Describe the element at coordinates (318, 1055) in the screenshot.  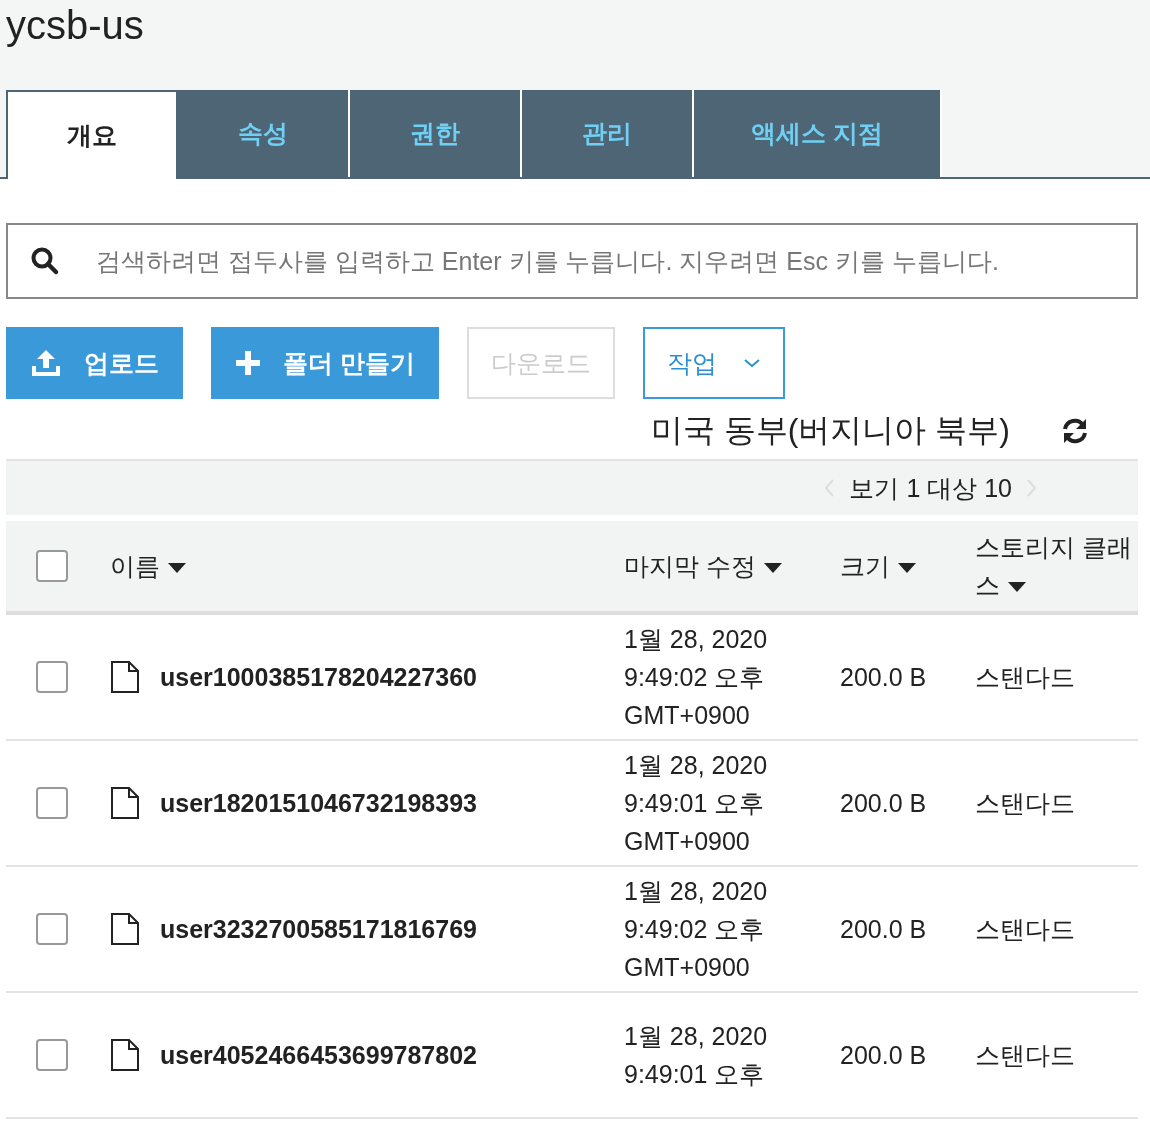
I see `file-name-link: user4052466453699787802` at that location.